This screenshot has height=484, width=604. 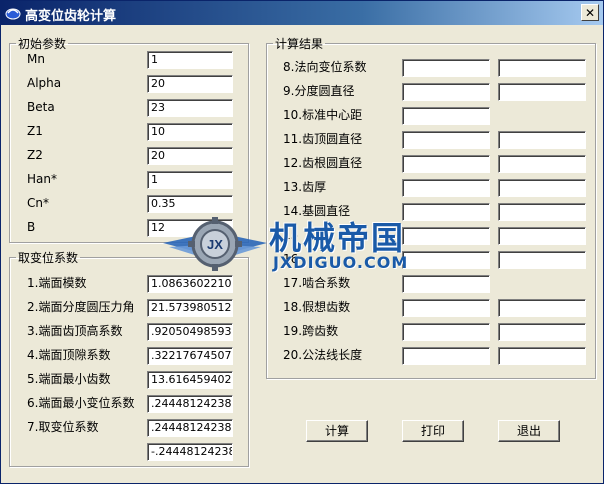 What do you see at coordinates (42, 179) in the screenshot?
I see `initial-param-label: Han*` at bounding box center [42, 179].